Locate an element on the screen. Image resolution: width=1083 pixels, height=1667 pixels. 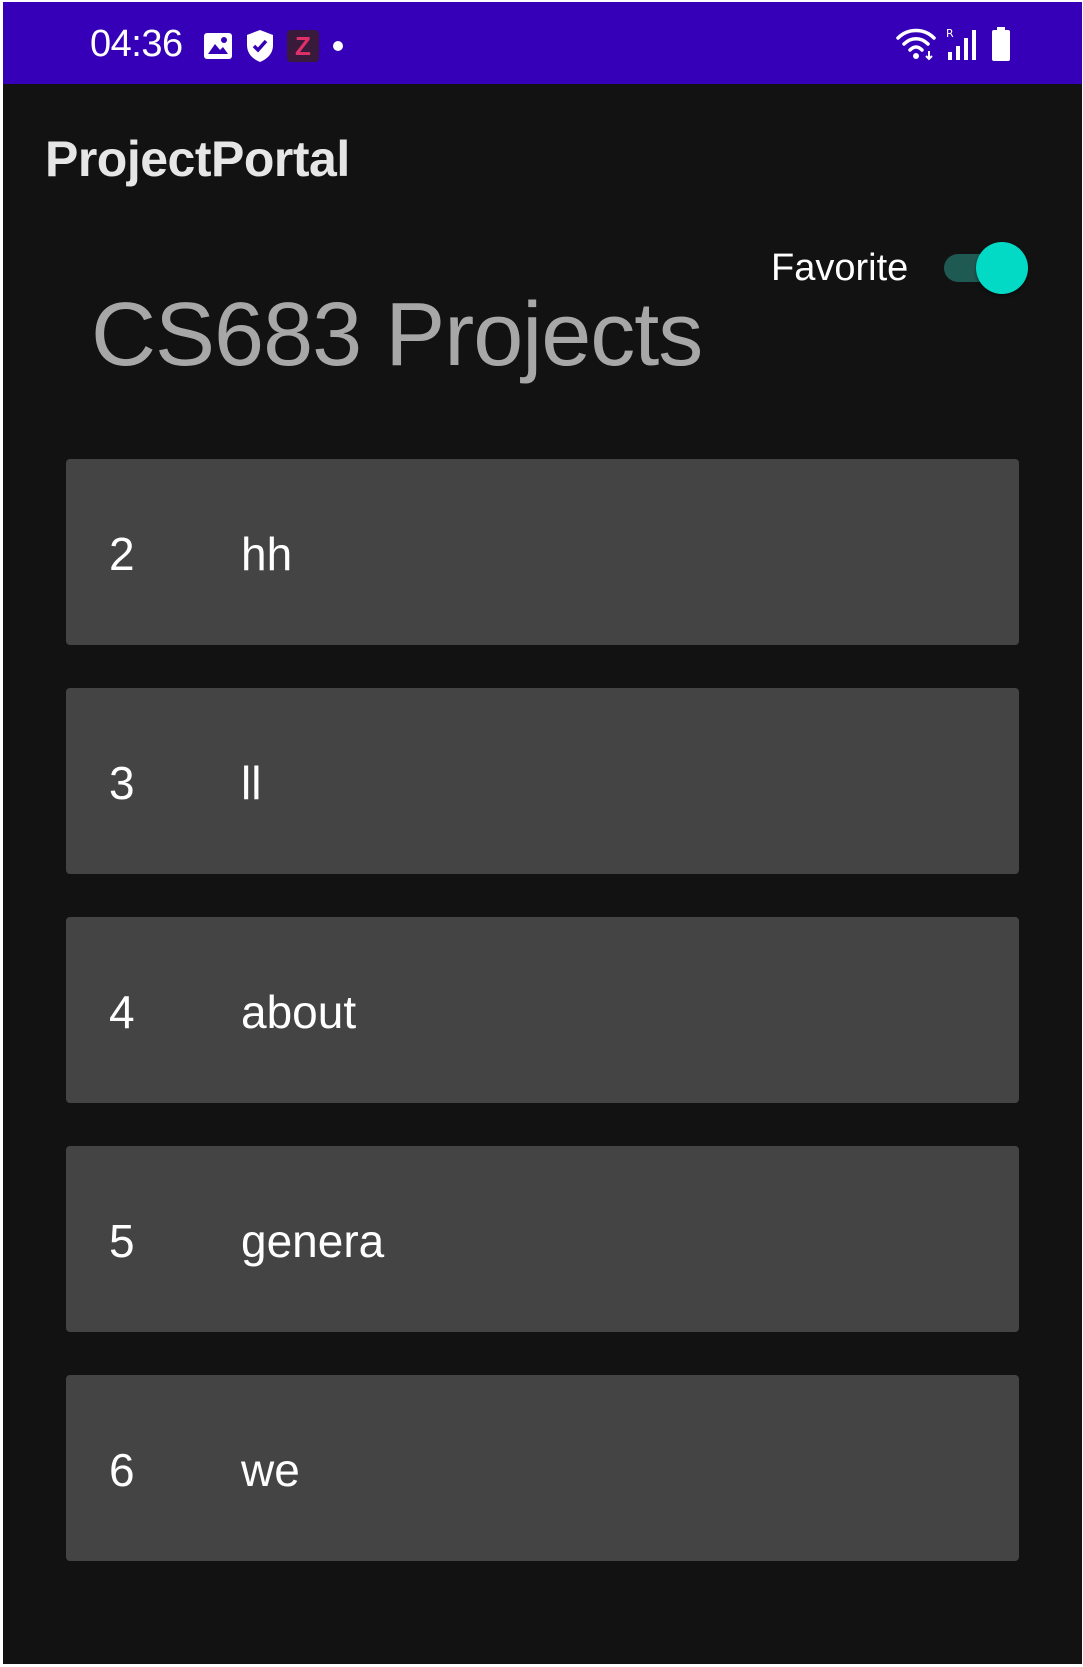
battery-icon is located at coordinates (1001, 44).